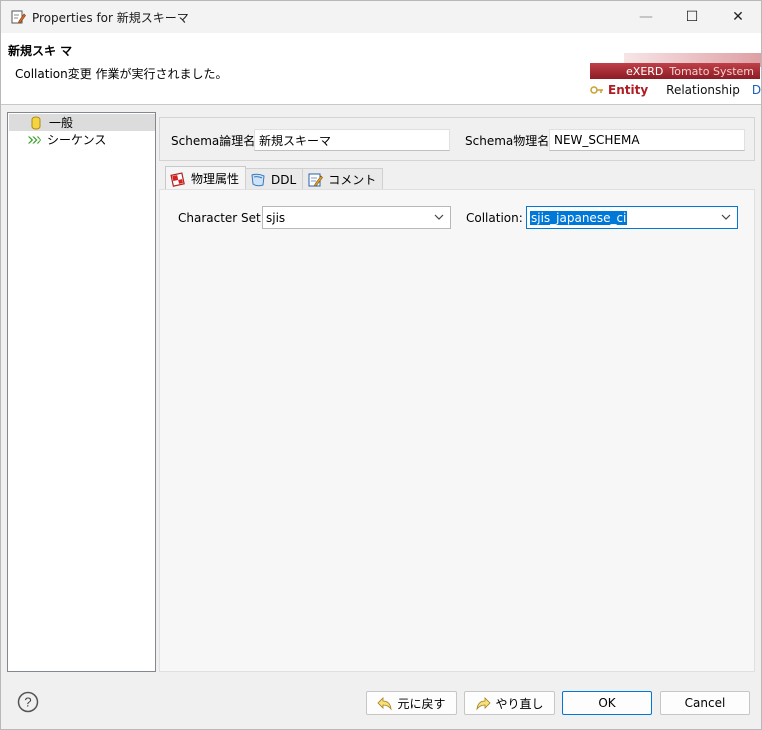 Image resolution: width=762 pixels, height=730 pixels. Describe the element at coordinates (110, 17) in the screenshot. I see `window-title: Properties for 新規スキーマ` at that location.